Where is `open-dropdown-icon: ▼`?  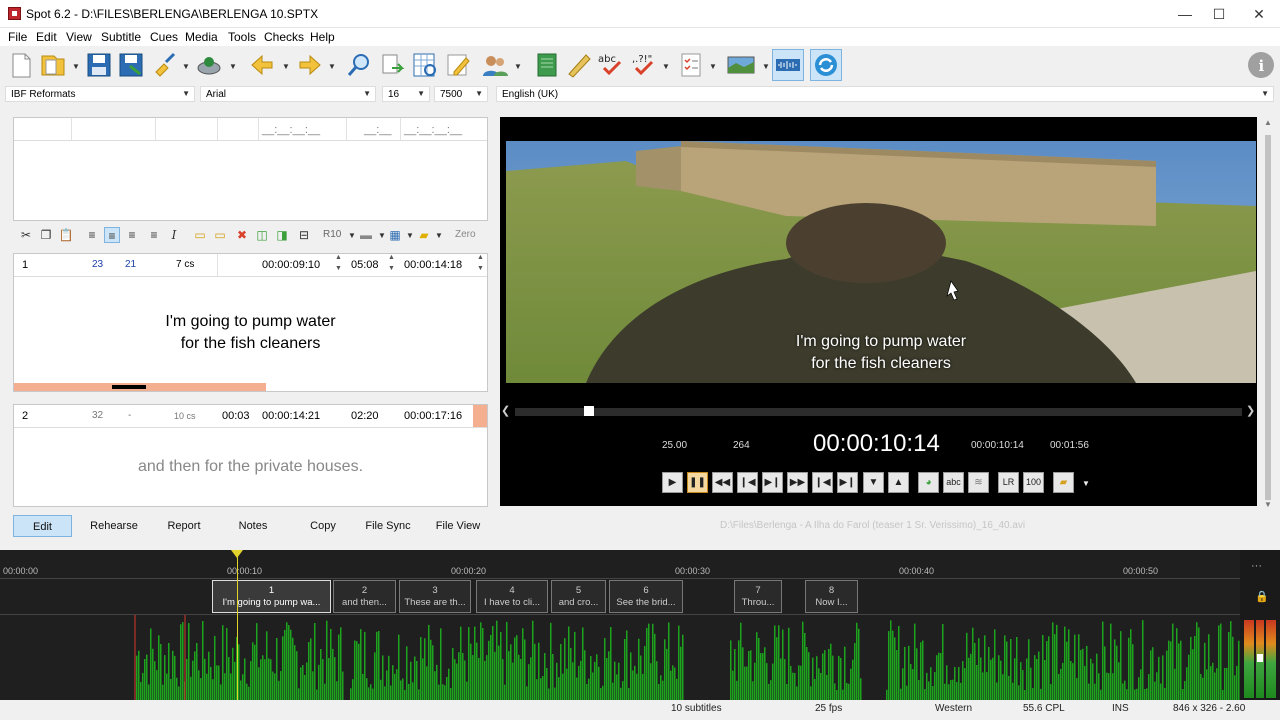
open-dropdown-icon: ▼ is located at coordinates (76, 66).